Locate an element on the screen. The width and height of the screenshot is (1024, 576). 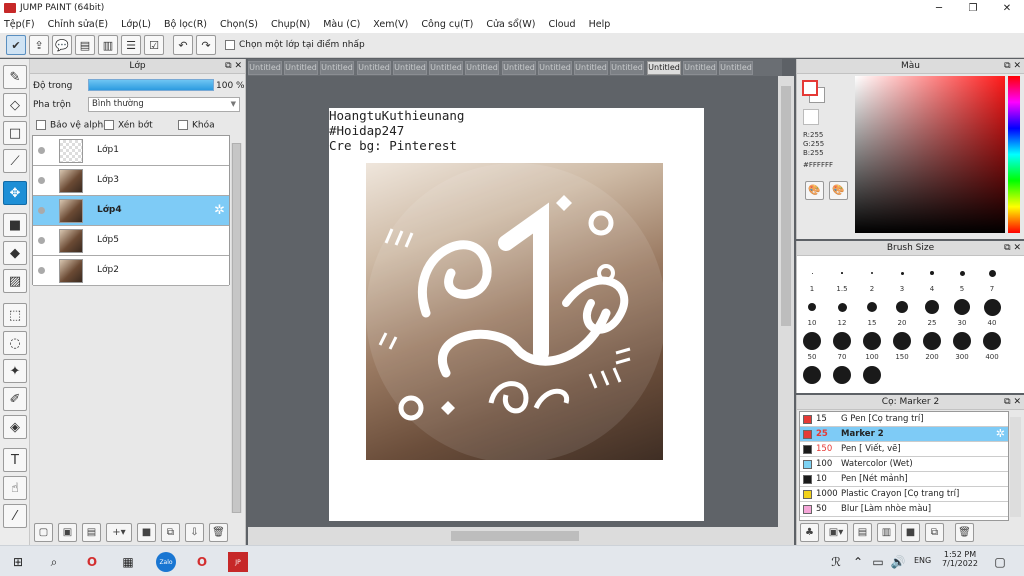
bucket-tool-icon: ◆ is located at coordinates (15, 253).